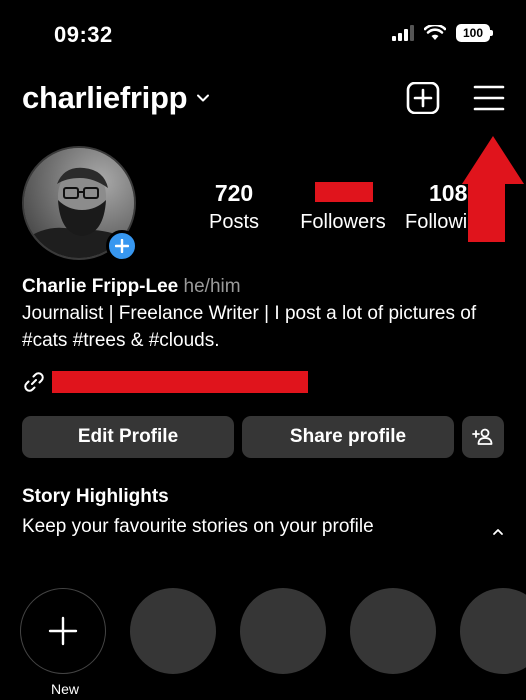 Image resolution: width=526 pixels, height=700 pixels. I want to click on profile-link, so click(165, 382).